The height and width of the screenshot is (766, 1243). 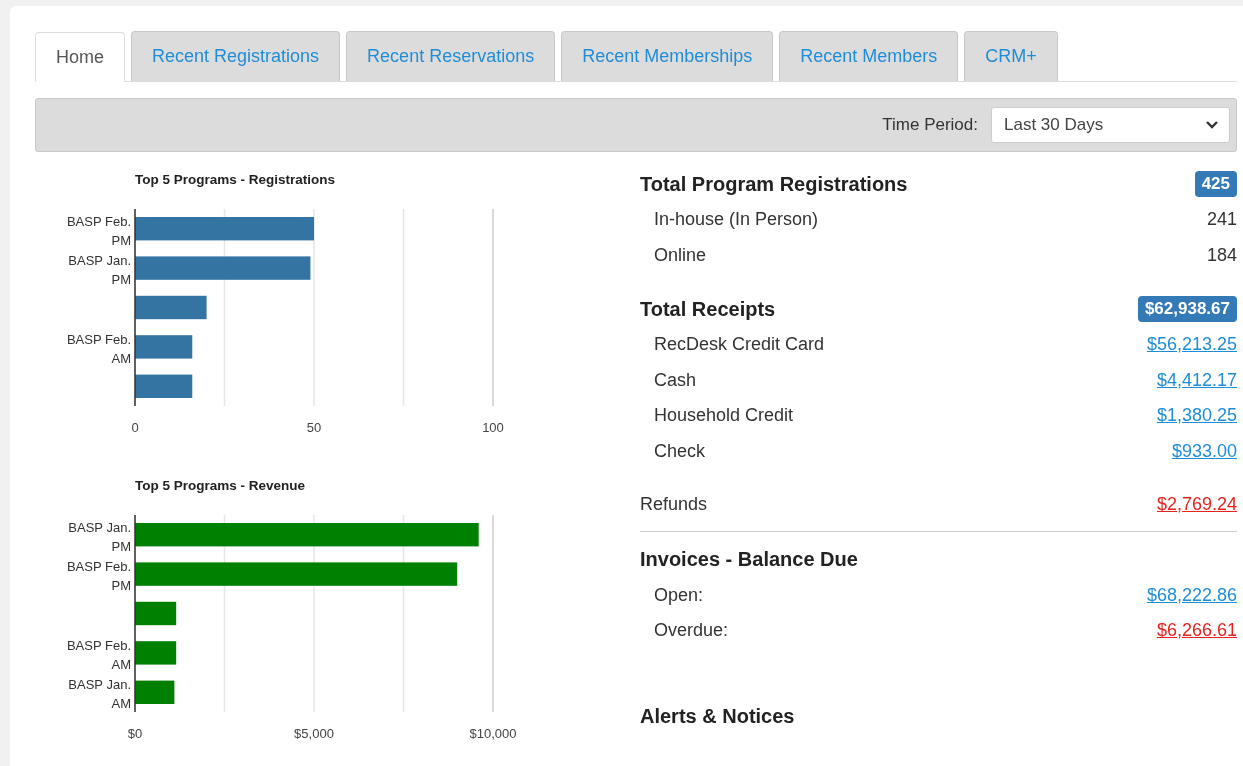 What do you see at coordinates (717, 716) in the screenshot?
I see `section-title: Alerts & Notices` at bounding box center [717, 716].